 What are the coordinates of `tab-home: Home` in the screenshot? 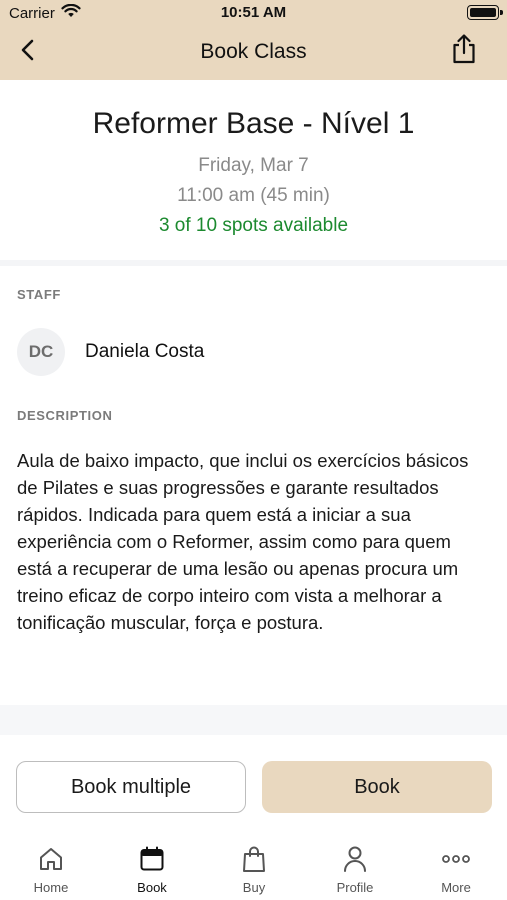 It's located at (51, 872).